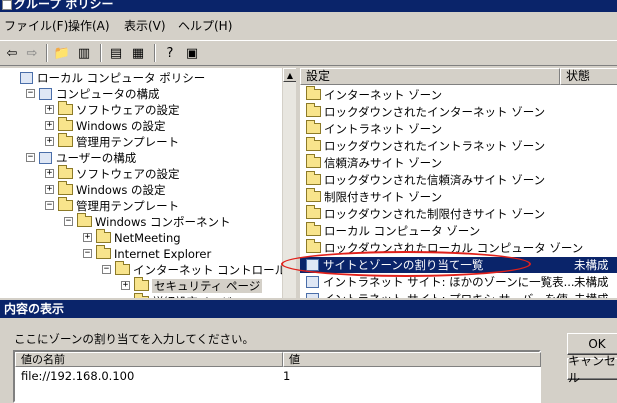 This screenshot has width=617, height=403. Describe the element at coordinates (84, 53) in the screenshot. I see `show-hide-tree-icon: ▥` at that location.